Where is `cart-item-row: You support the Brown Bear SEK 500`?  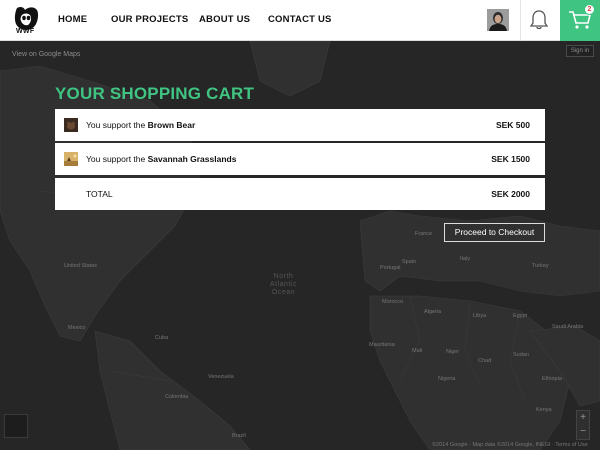
cart-item-row: You support the Brown Bear SEK 500 is located at coordinates (300, 125).